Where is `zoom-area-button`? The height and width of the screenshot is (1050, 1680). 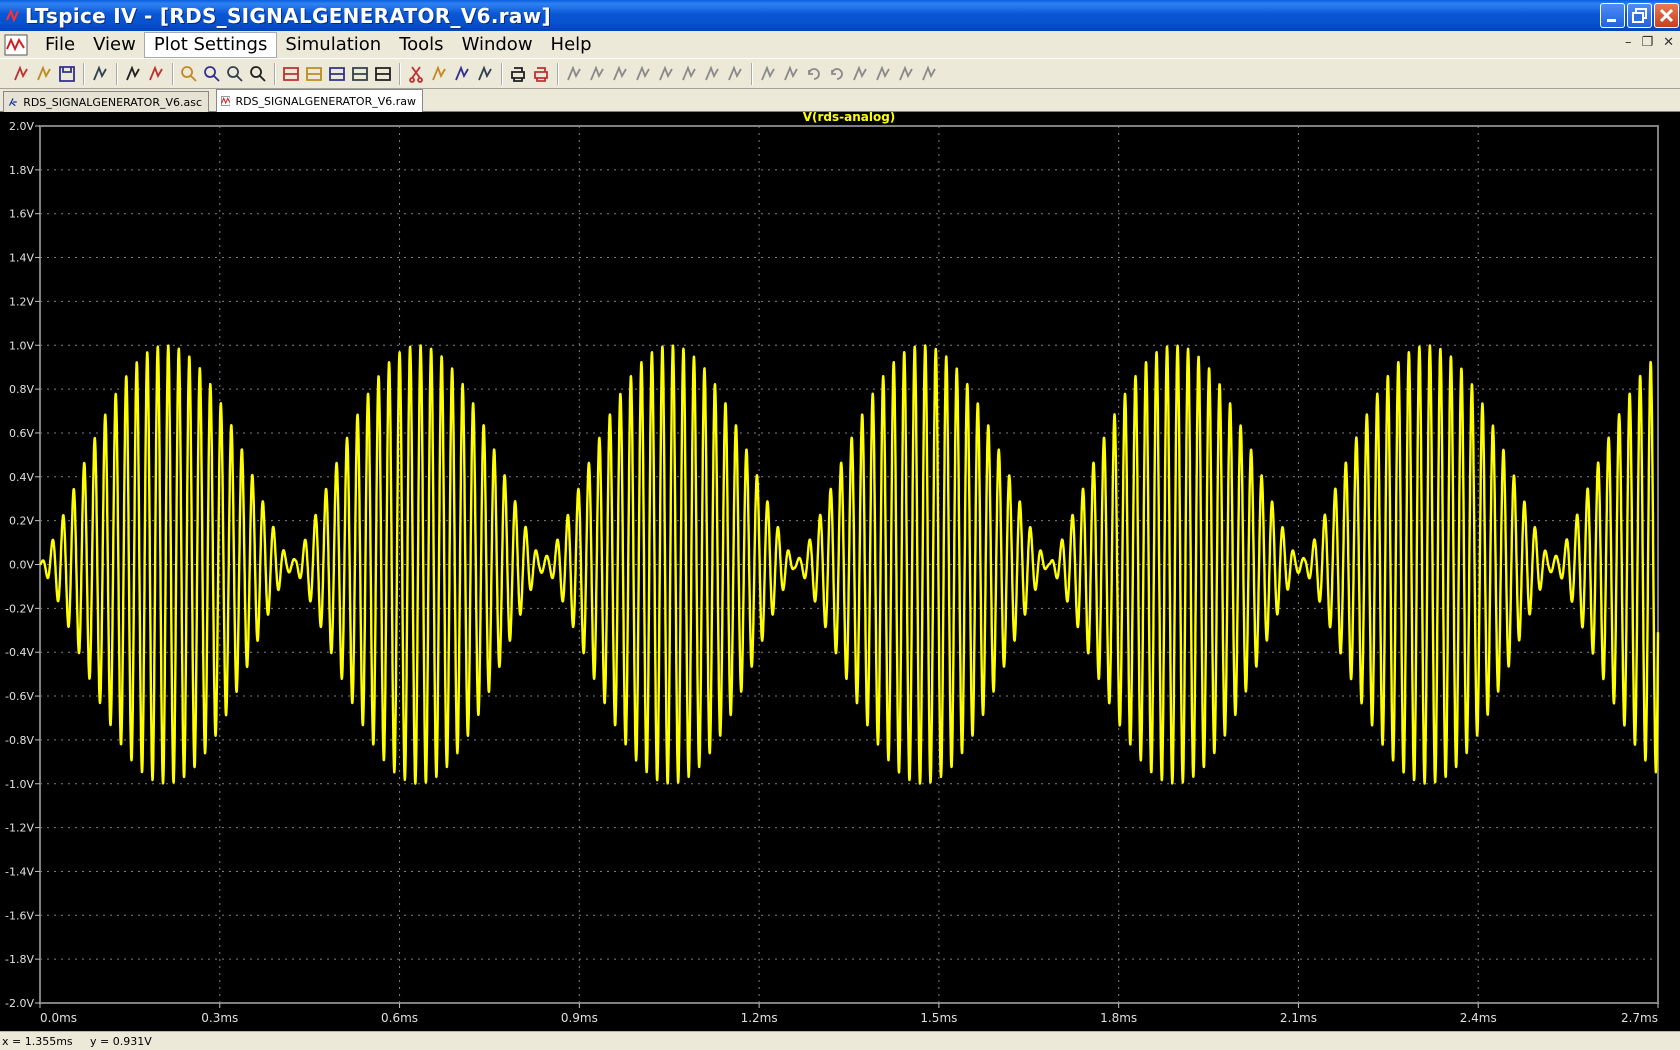
zoom-area-button is located at coordinates (189, 74).